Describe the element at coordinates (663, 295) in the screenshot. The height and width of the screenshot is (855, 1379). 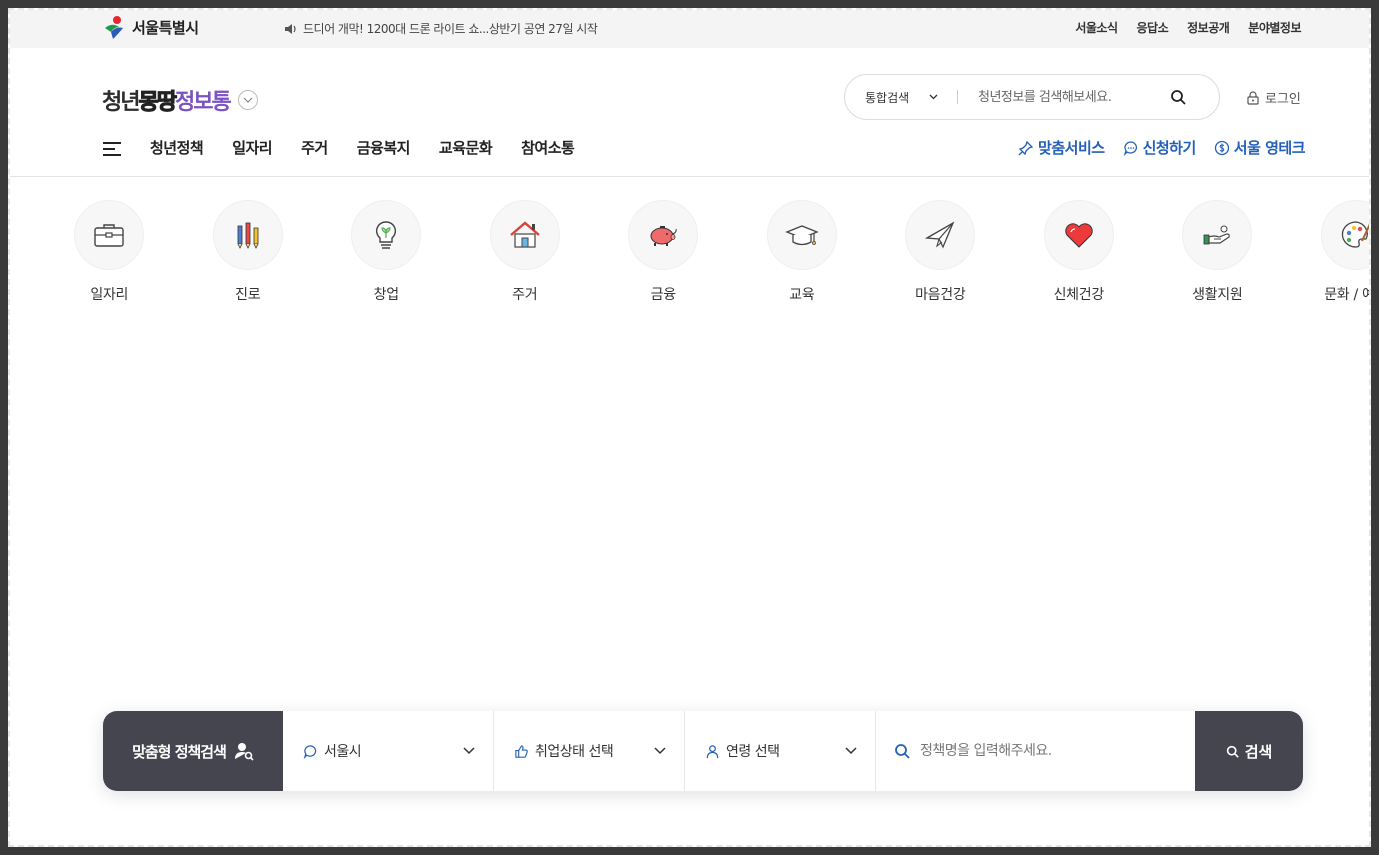
I see `category-label: 금융` at that location.